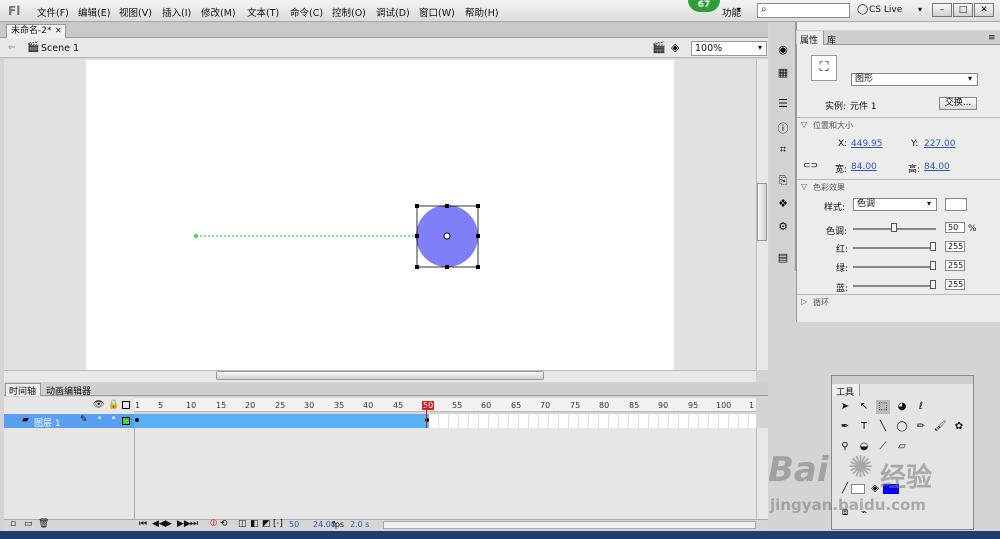 This screenshot has width=1000, height=539. I want to click on go-last-icon: ⏭, so click(194, 524).